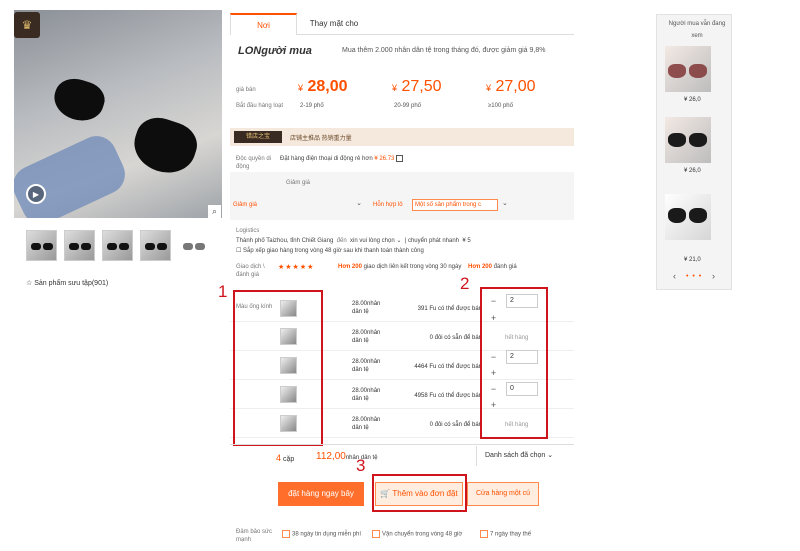  I want to click on exclusive-label: Độc quyền di động, so click(254, 163).